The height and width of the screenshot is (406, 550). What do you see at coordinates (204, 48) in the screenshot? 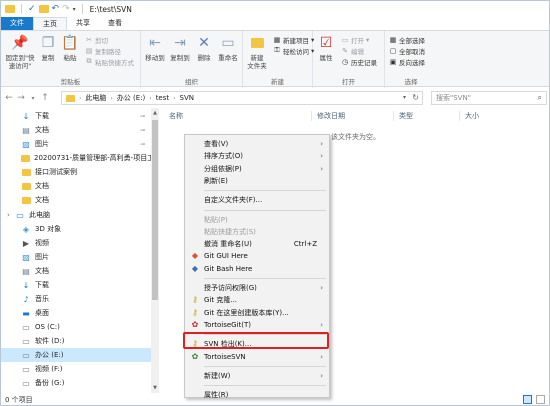
I see `delete-button: ✕ 删除` at bounding box center [204, 48].